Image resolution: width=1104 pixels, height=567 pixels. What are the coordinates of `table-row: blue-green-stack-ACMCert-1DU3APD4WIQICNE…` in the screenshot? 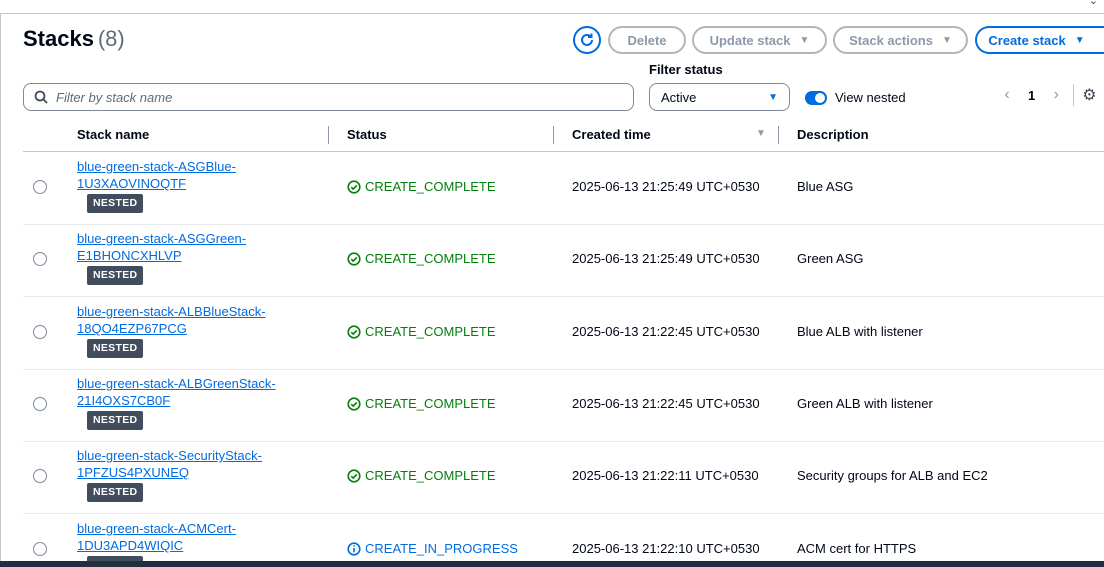 It's located at (563, 541).